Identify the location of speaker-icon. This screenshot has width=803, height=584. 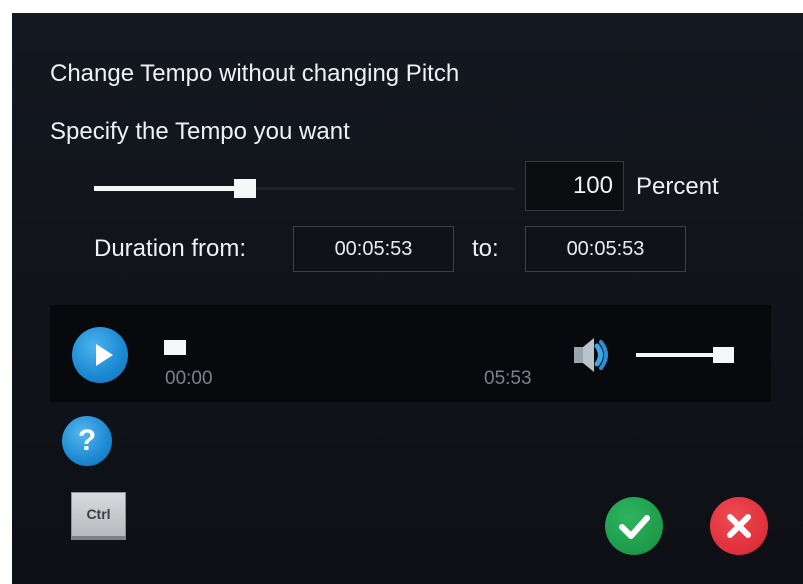
(592, 355).